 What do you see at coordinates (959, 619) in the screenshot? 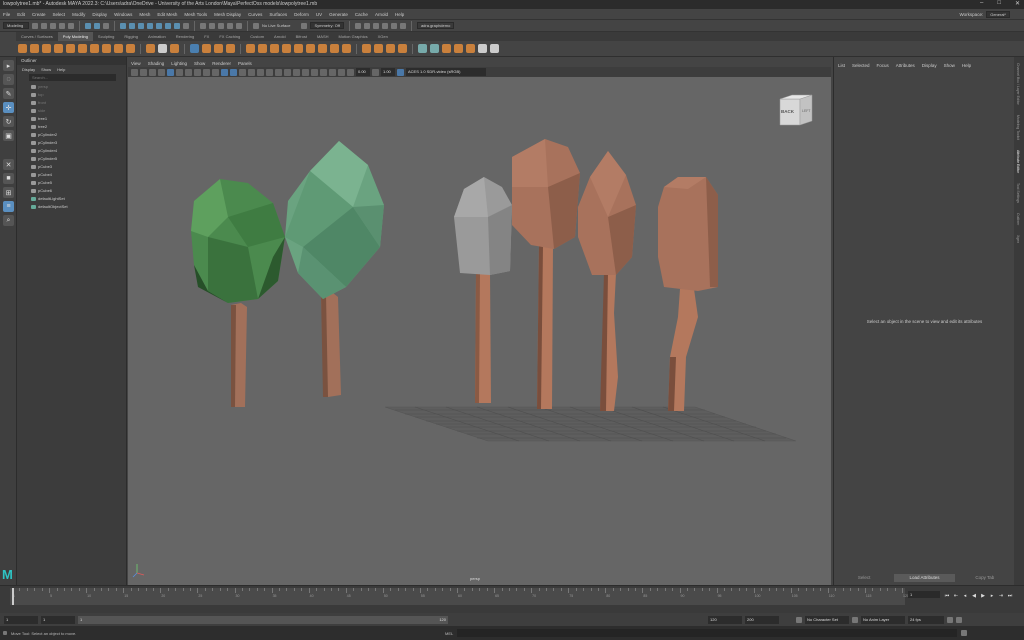
I see `anim-prefs-icon` at bounding box center [959, 619].